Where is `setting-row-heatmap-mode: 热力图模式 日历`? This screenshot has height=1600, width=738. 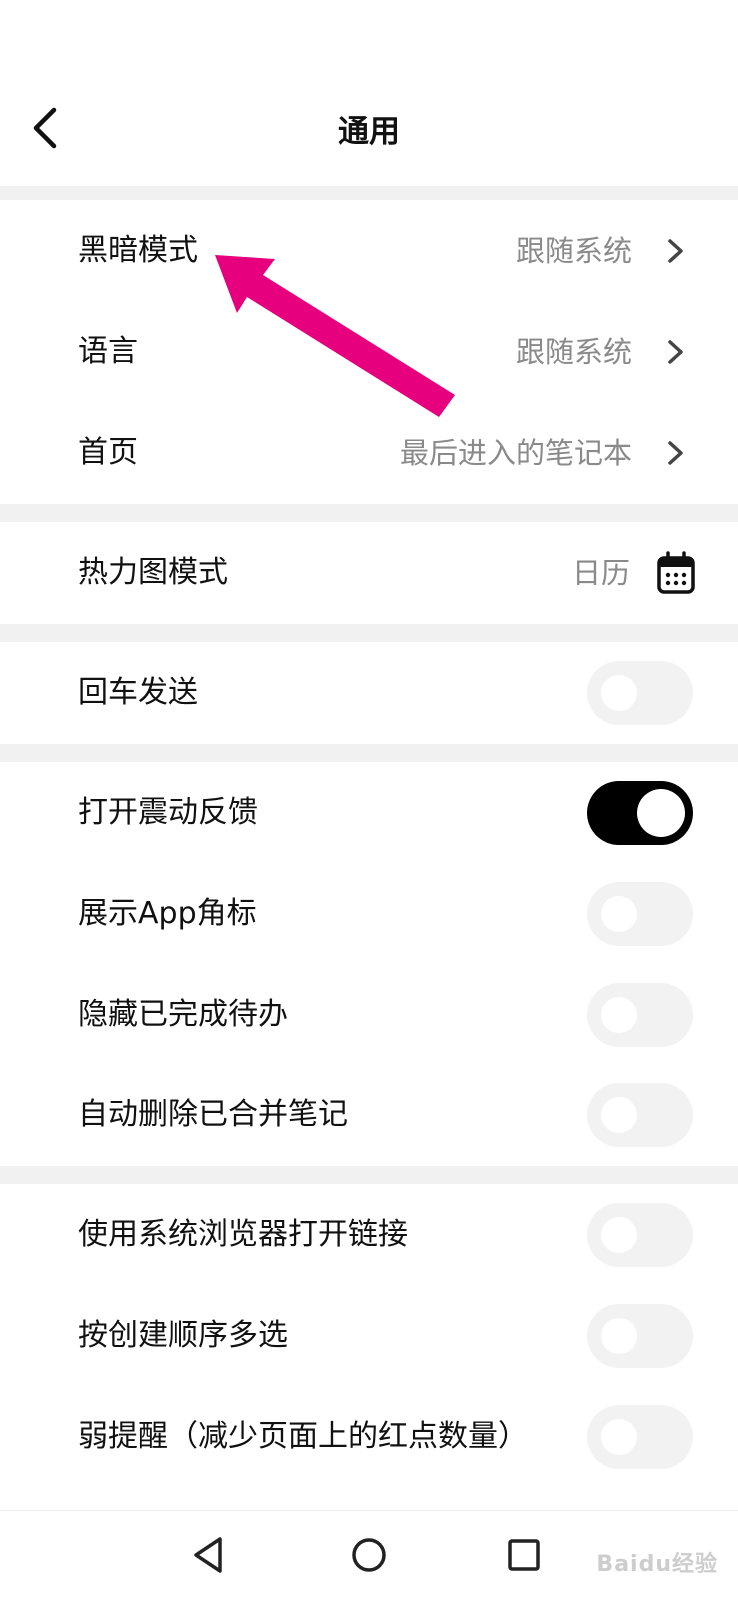
setting-row-heatmap-mode: 热力图模式 日历 is located at coordinates (369, 573).